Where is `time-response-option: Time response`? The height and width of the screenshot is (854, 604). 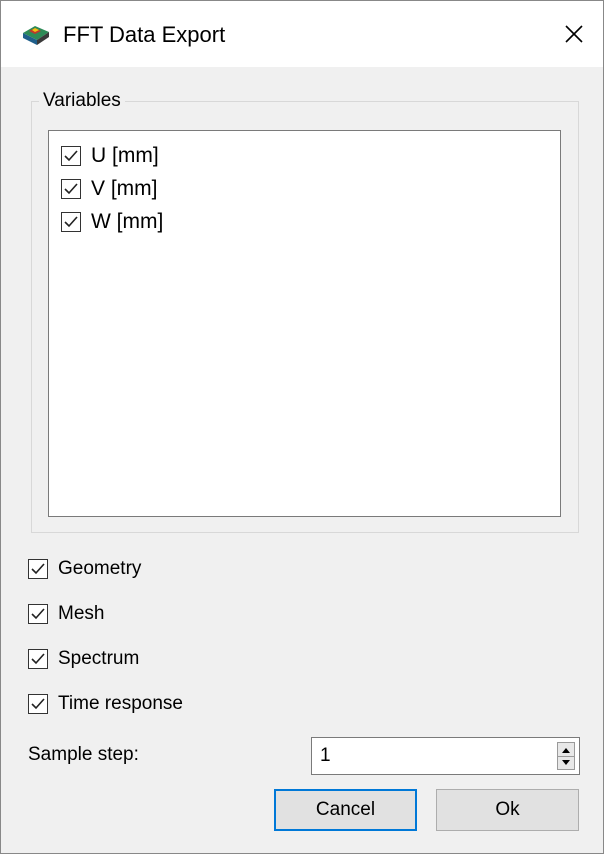 time-response-option: Time response is located at coordinates (105, 704).